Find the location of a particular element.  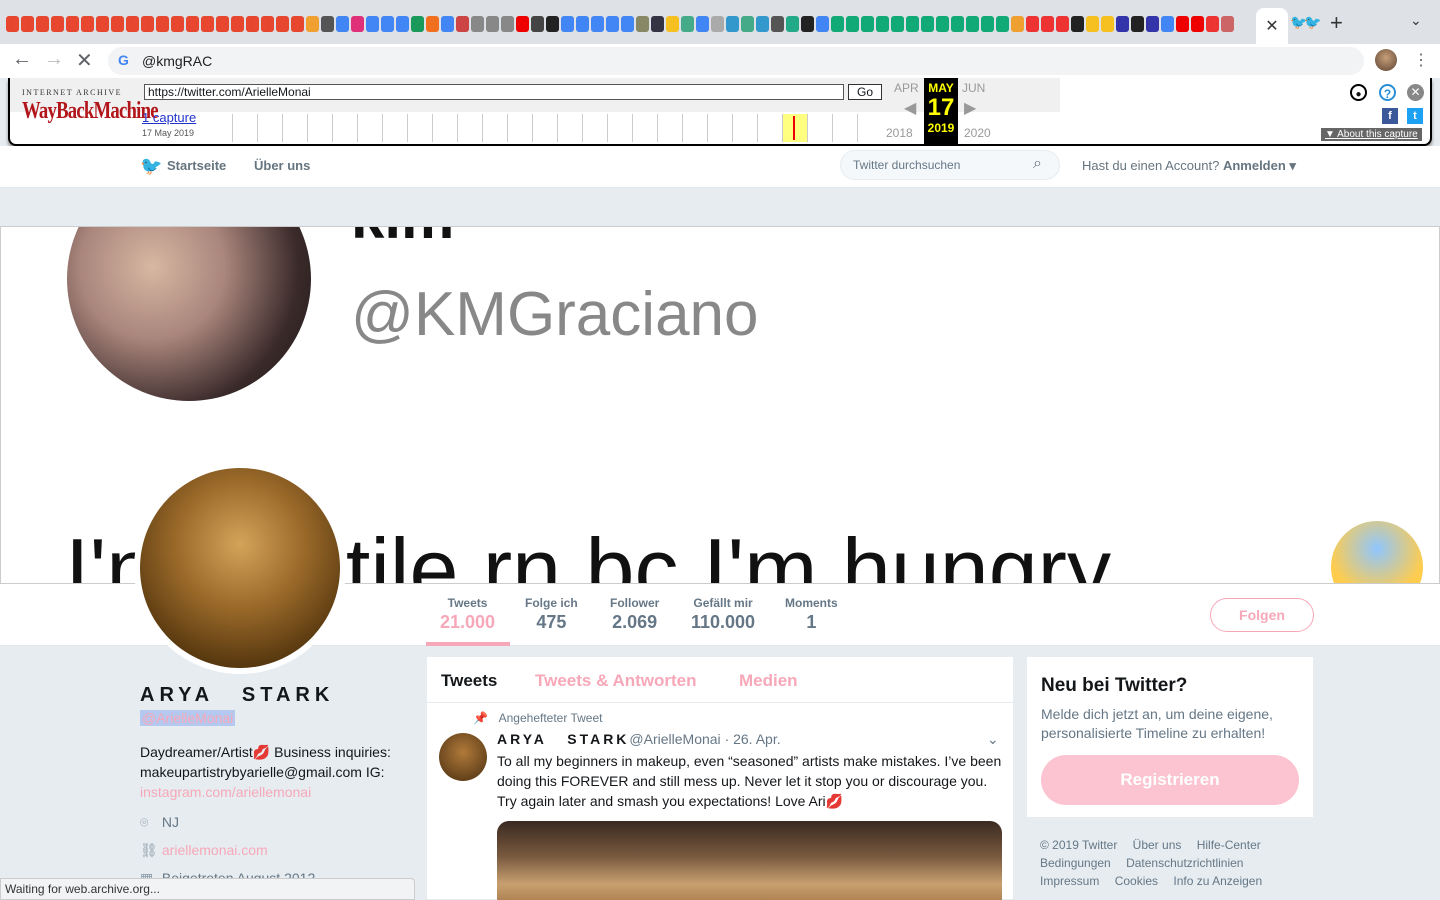

close-tab-icon: ✕ is located at coordinates (1271, 26).